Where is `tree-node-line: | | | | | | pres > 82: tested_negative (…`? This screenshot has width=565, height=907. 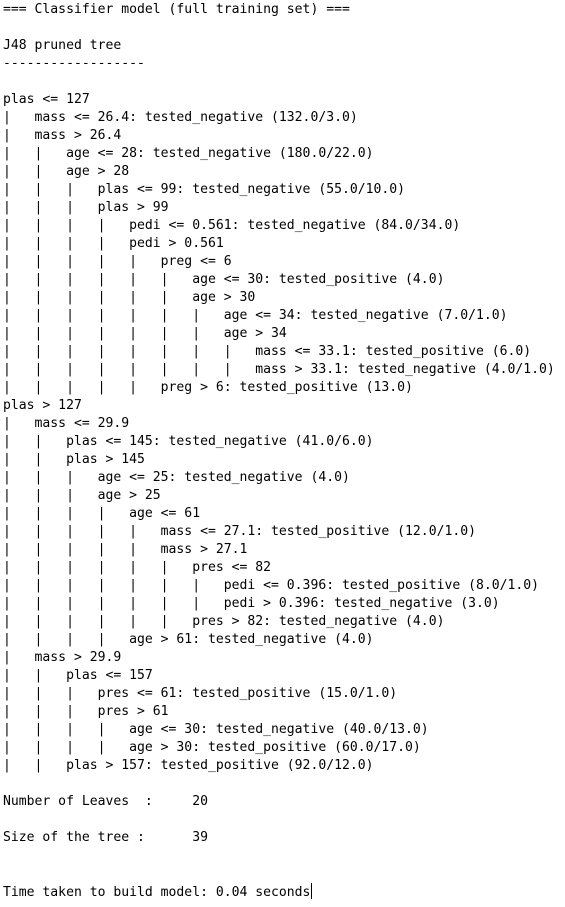
tree-node-line: | | | | | | pres > 82: tested_negative (… is located at coordinates (224, 621).